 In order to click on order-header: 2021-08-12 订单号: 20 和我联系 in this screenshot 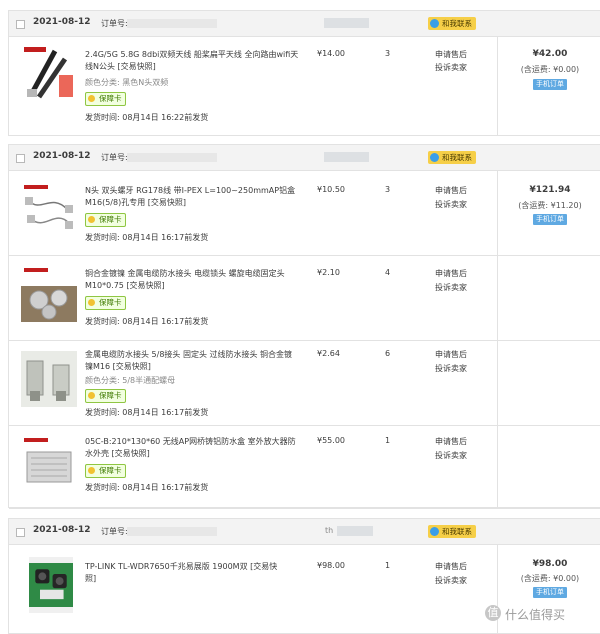, I will do `click(304, 158)`.